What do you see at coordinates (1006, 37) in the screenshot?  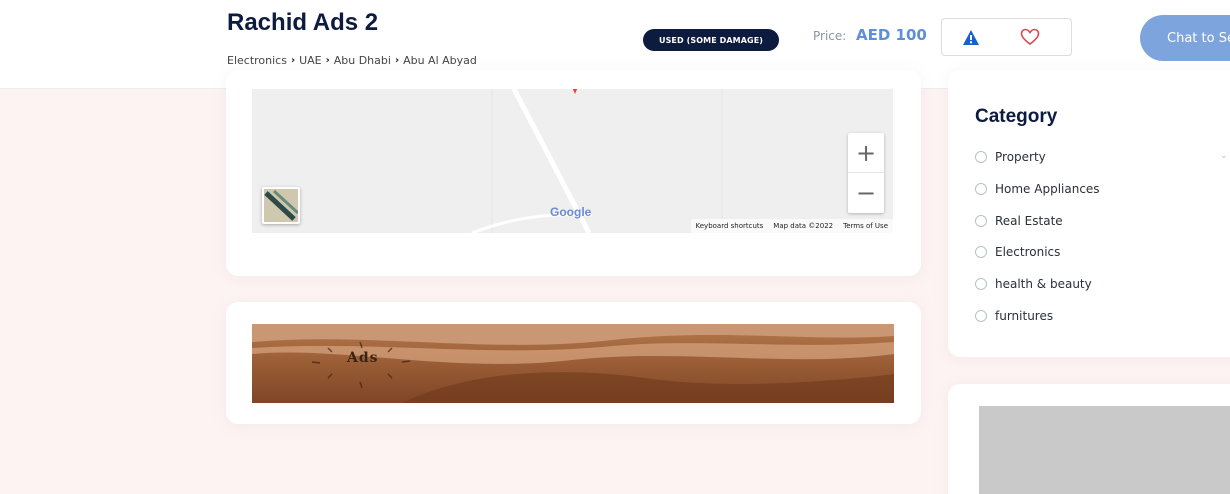 I see `ad-actions` at bounding box center [1006, 37].